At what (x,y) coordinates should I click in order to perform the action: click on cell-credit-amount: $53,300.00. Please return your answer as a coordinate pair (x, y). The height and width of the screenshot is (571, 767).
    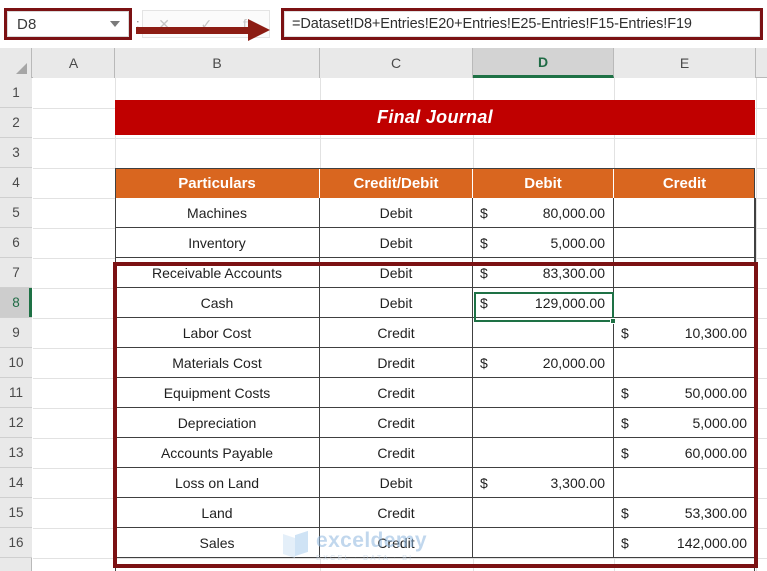
    Looking at the image, I should click on (685, 513).